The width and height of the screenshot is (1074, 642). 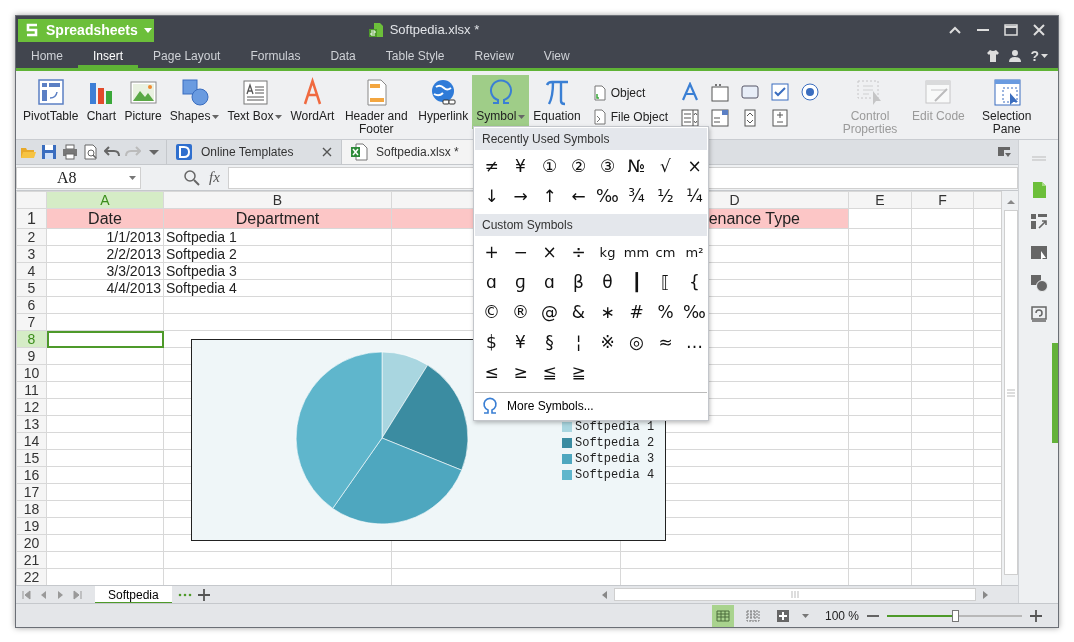 What do you see at coordinates (615, 427) in the screenshot?
I see `legend-label: Softpedia 1` at bounding box center [615, 427].